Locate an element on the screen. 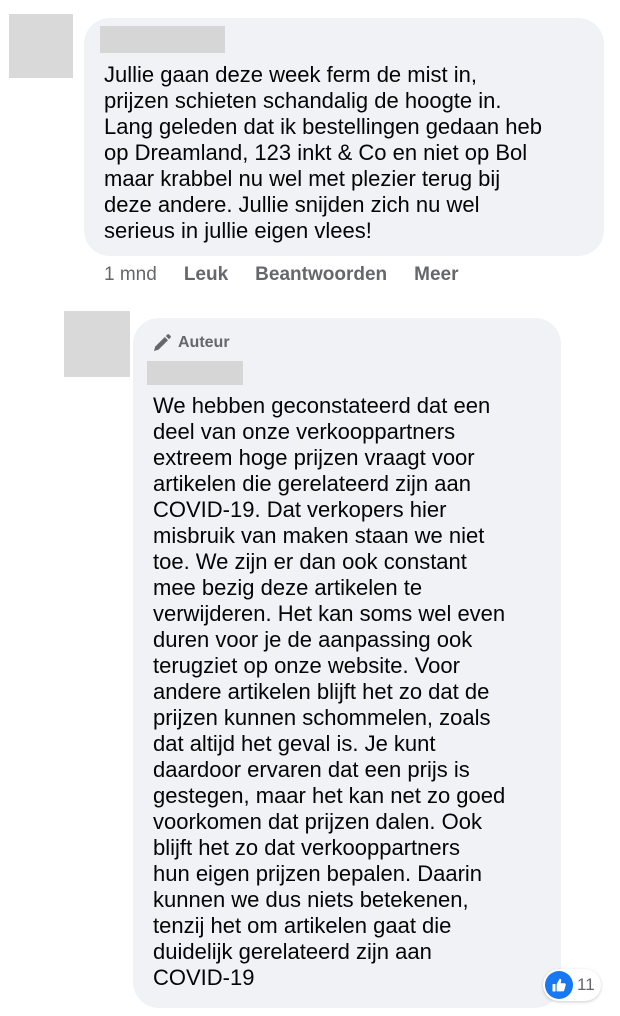 The image size is (620, 1016). comment-actions: 1 mnd Leuk Beantwoorden Meer is located at coordinates (294, 275).